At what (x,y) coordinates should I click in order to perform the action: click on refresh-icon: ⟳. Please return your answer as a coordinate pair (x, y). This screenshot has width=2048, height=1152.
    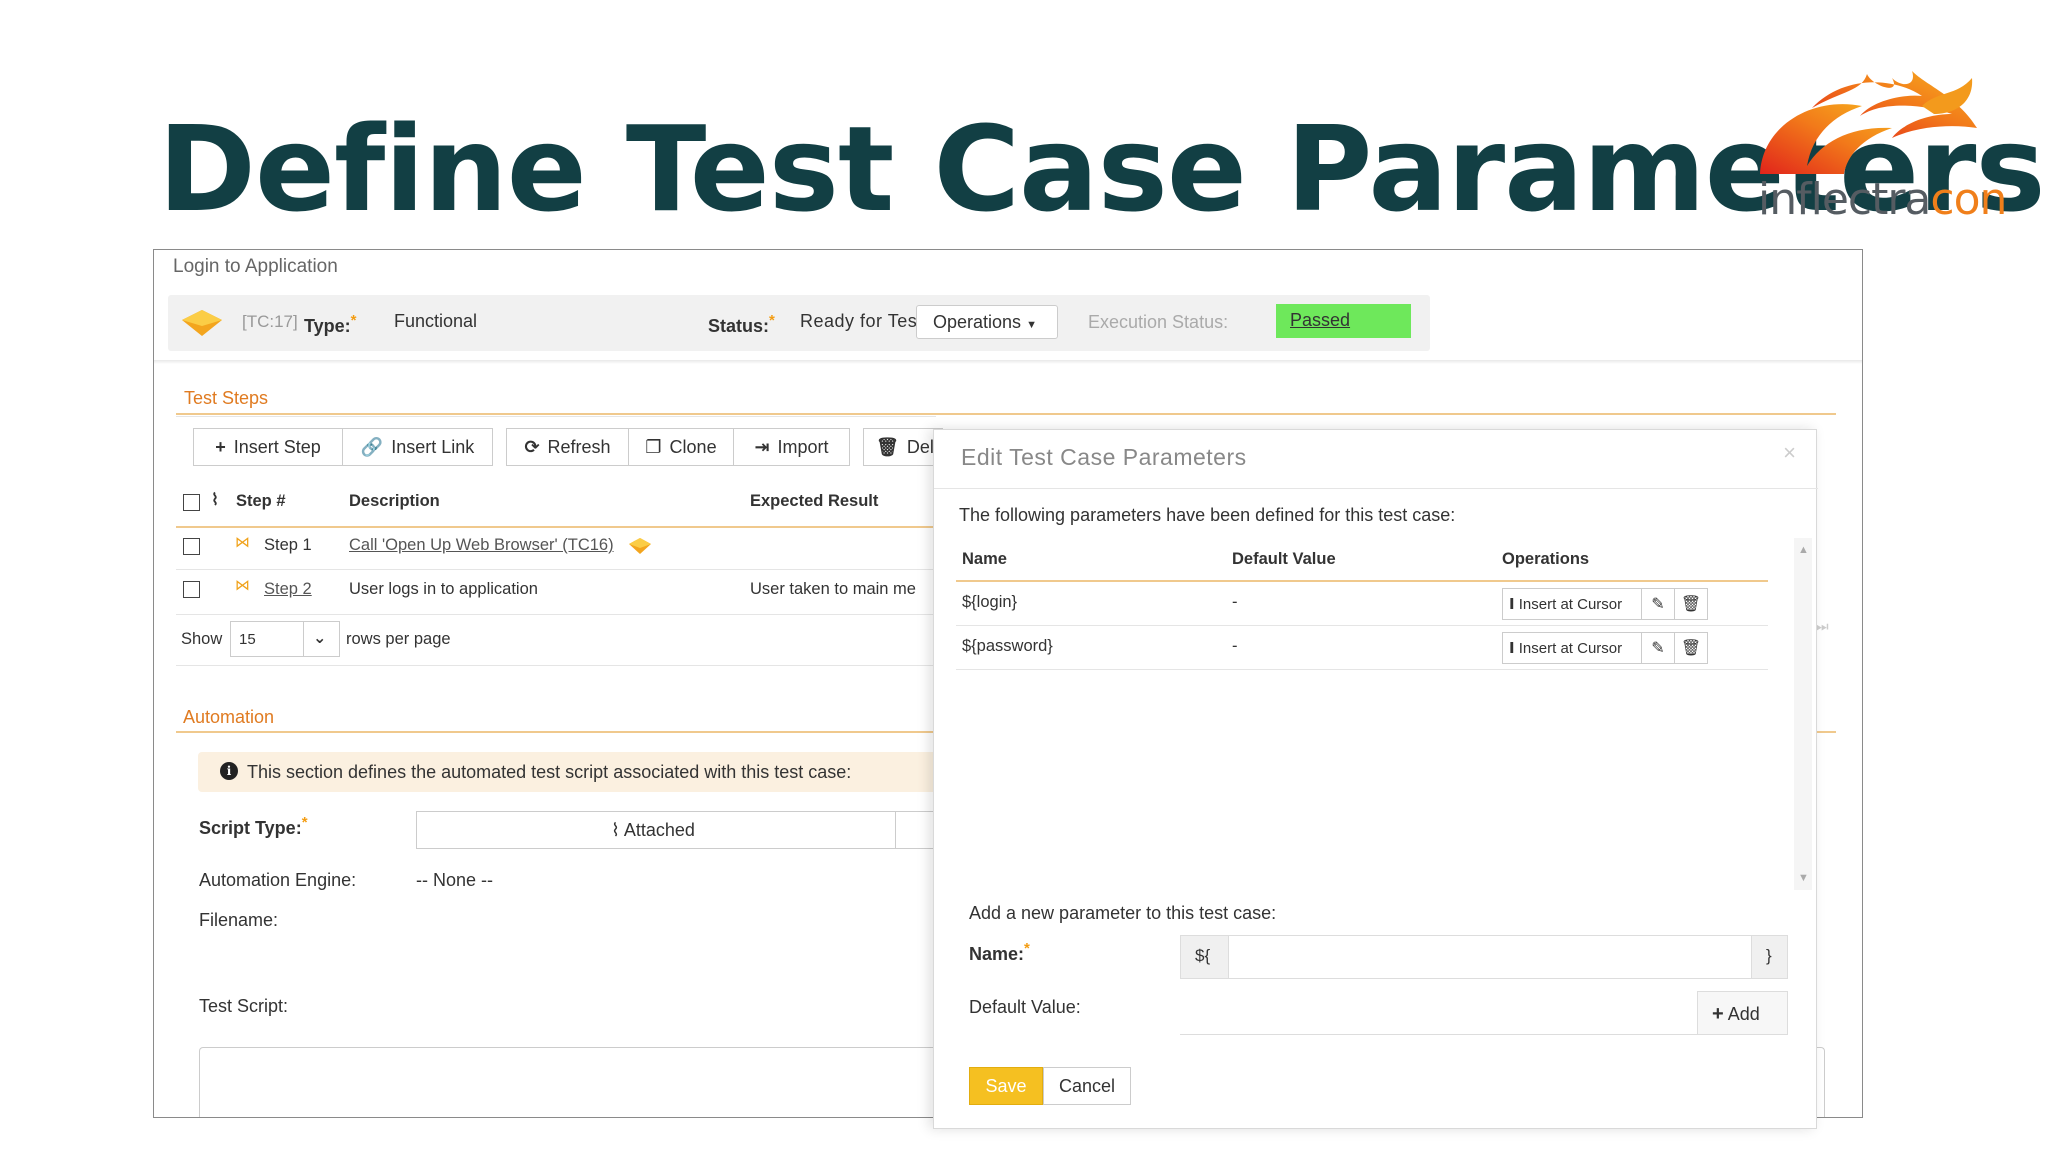
    Looking at the image, I should click on (532, 447).